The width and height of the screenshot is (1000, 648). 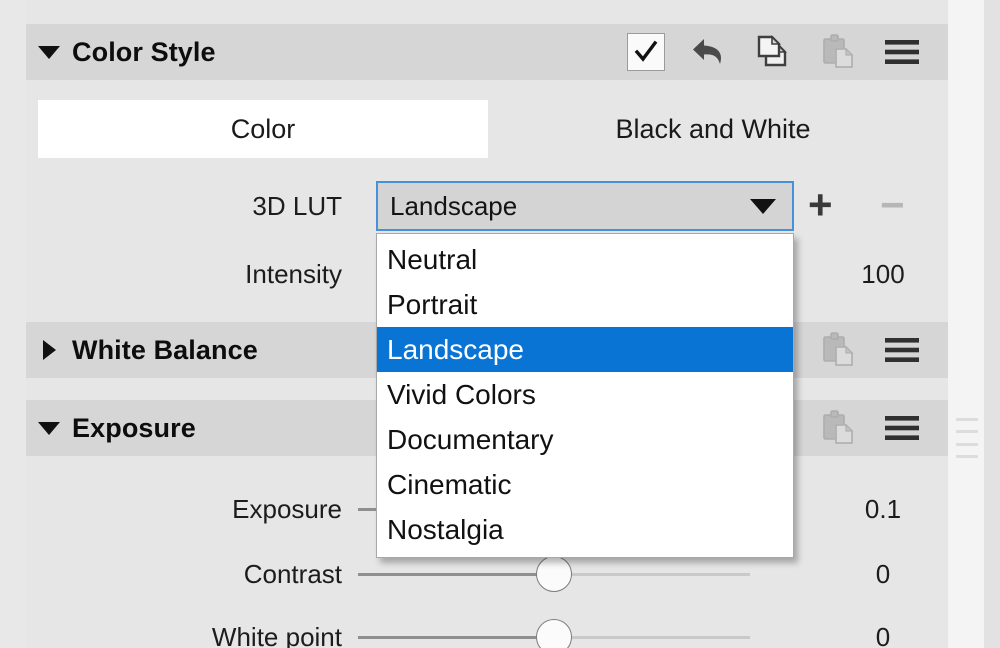 What do you see at coordinates (585, 349) in the screenshot?
I see `dropdown-option-landscape: Landscape` at bounding box center [585, 349].